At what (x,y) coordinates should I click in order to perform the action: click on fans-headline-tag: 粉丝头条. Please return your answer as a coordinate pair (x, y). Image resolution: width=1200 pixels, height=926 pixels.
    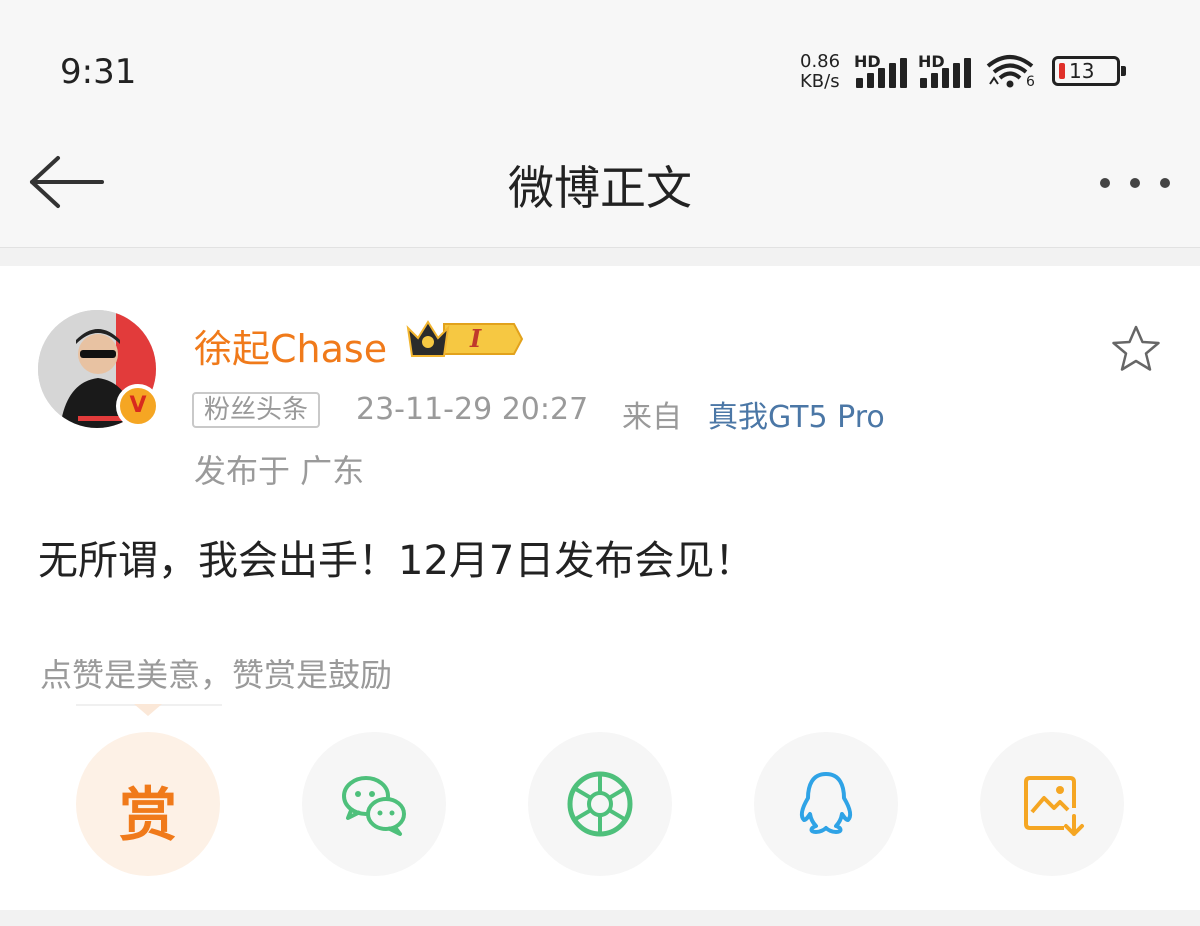
    Looking at the image, I should click on (256, 410).